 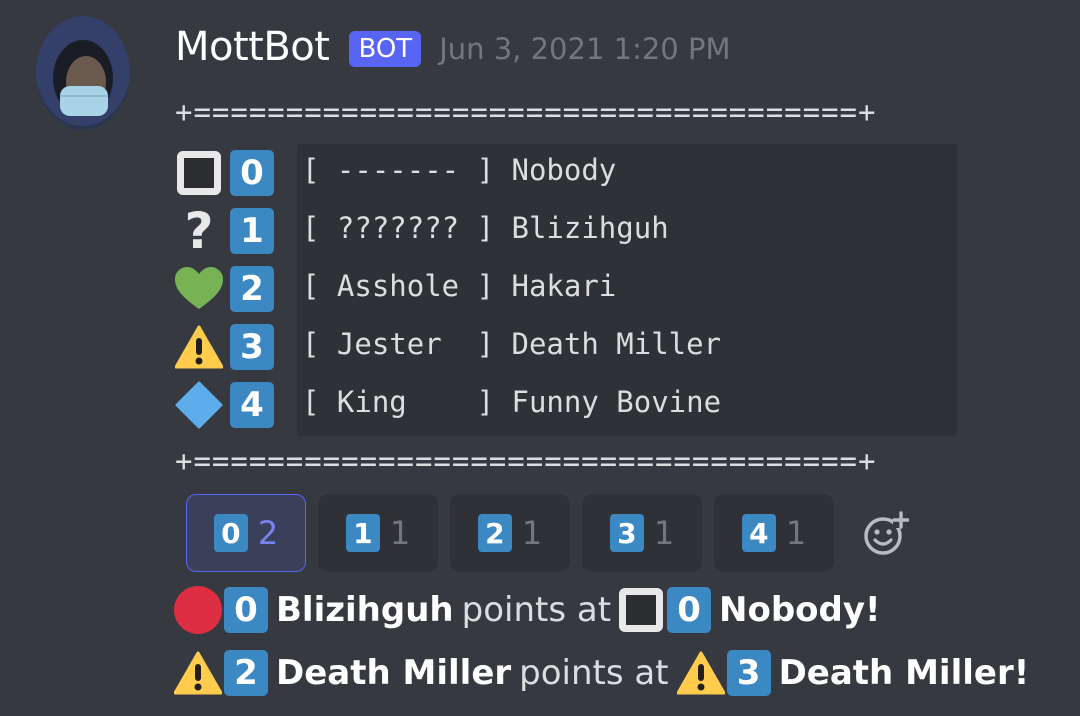 I want to click on row-code-text: [ Asshole ] Hakari, so click(x=459, y=286).